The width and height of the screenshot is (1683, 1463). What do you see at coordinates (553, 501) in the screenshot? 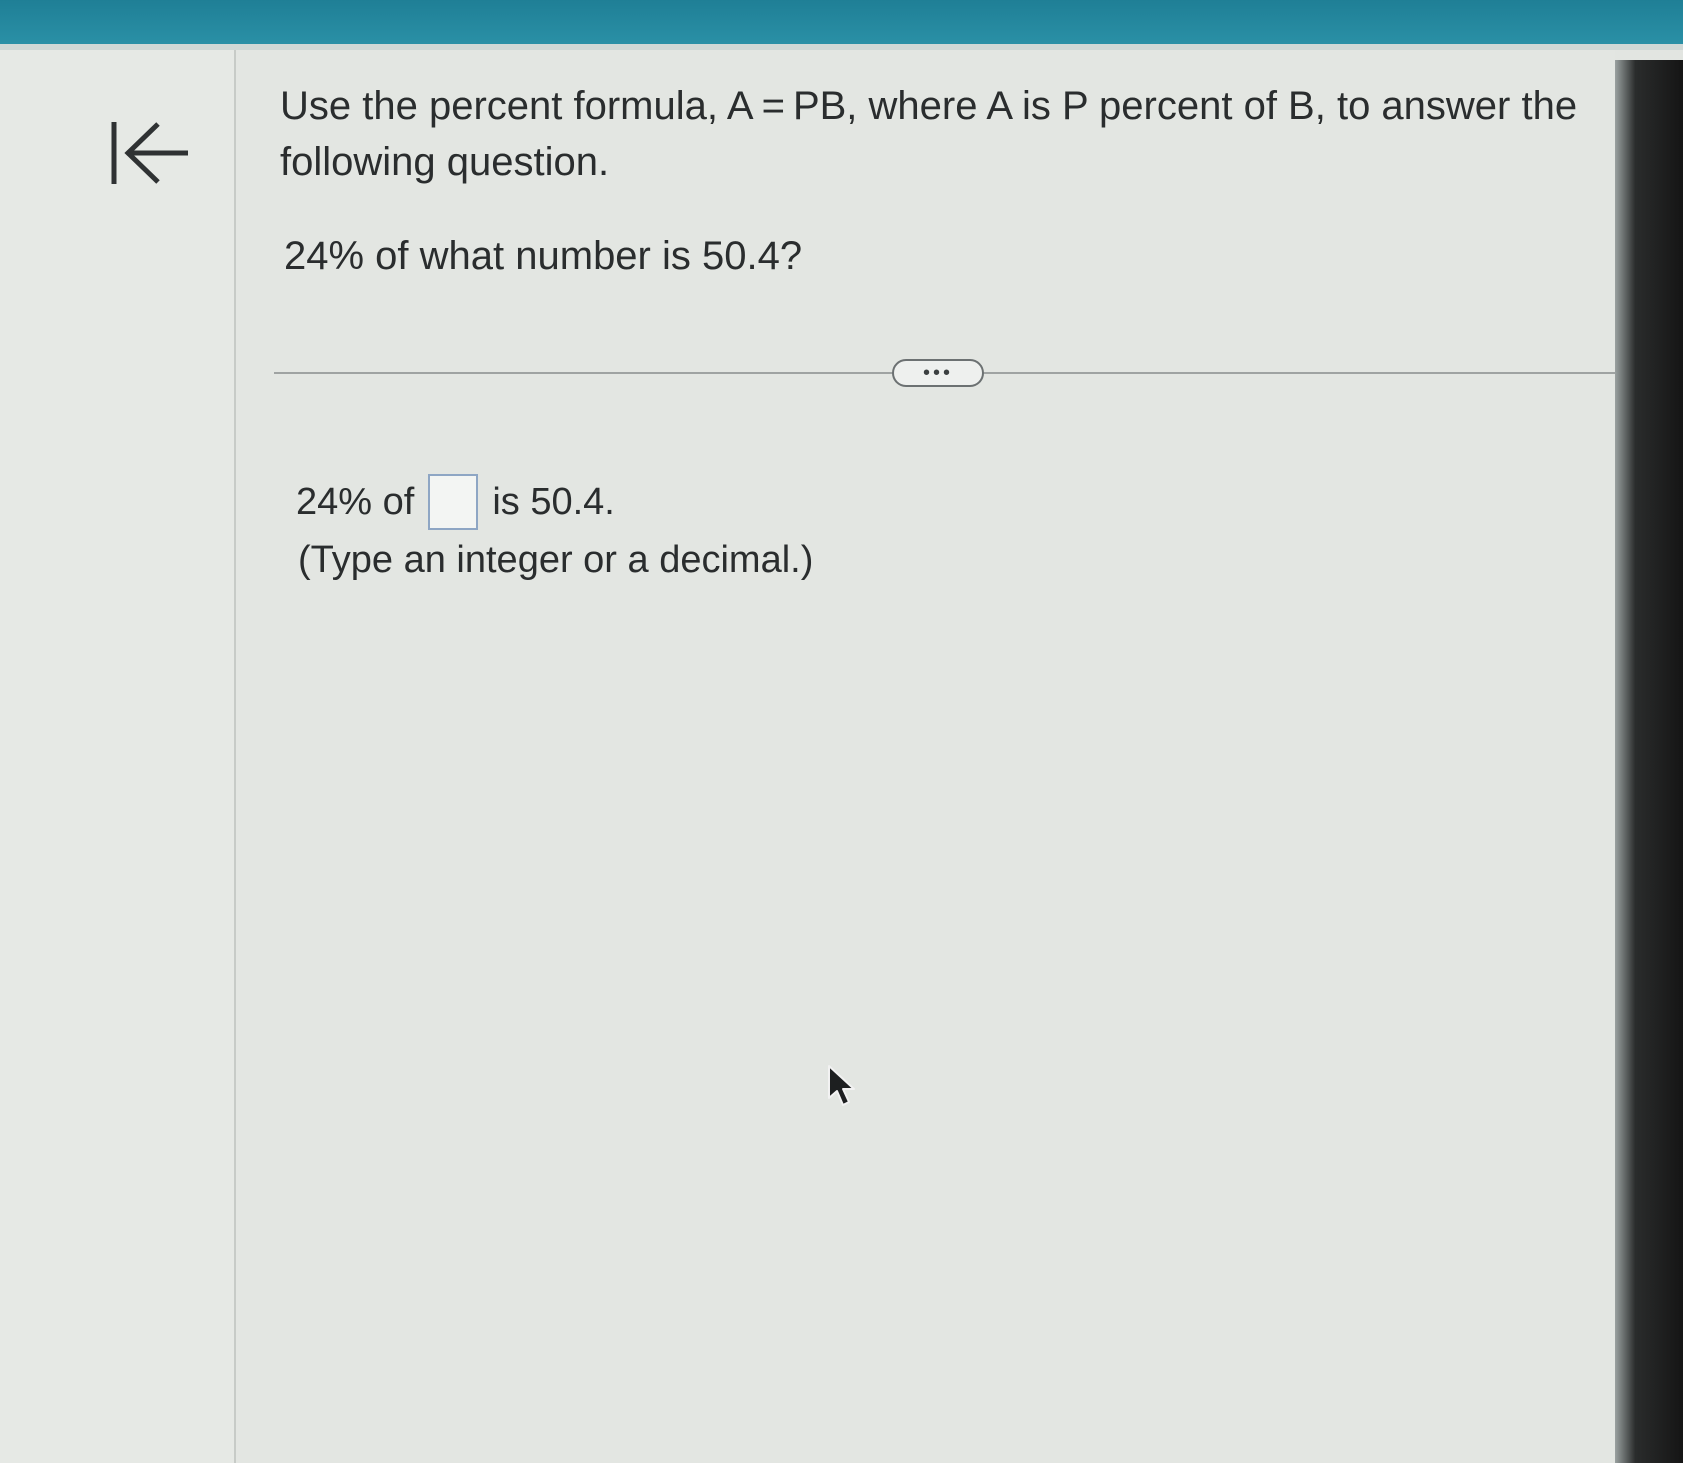
I see `answer-suffix: is 50.4.` at bounding box center [553, 501].